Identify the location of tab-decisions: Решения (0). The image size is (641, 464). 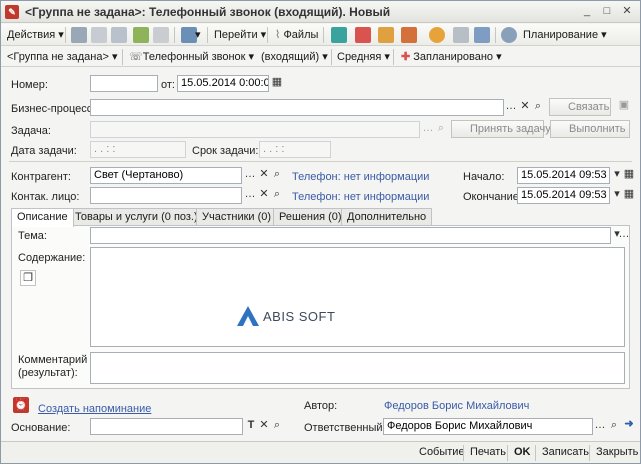
(310, 217).